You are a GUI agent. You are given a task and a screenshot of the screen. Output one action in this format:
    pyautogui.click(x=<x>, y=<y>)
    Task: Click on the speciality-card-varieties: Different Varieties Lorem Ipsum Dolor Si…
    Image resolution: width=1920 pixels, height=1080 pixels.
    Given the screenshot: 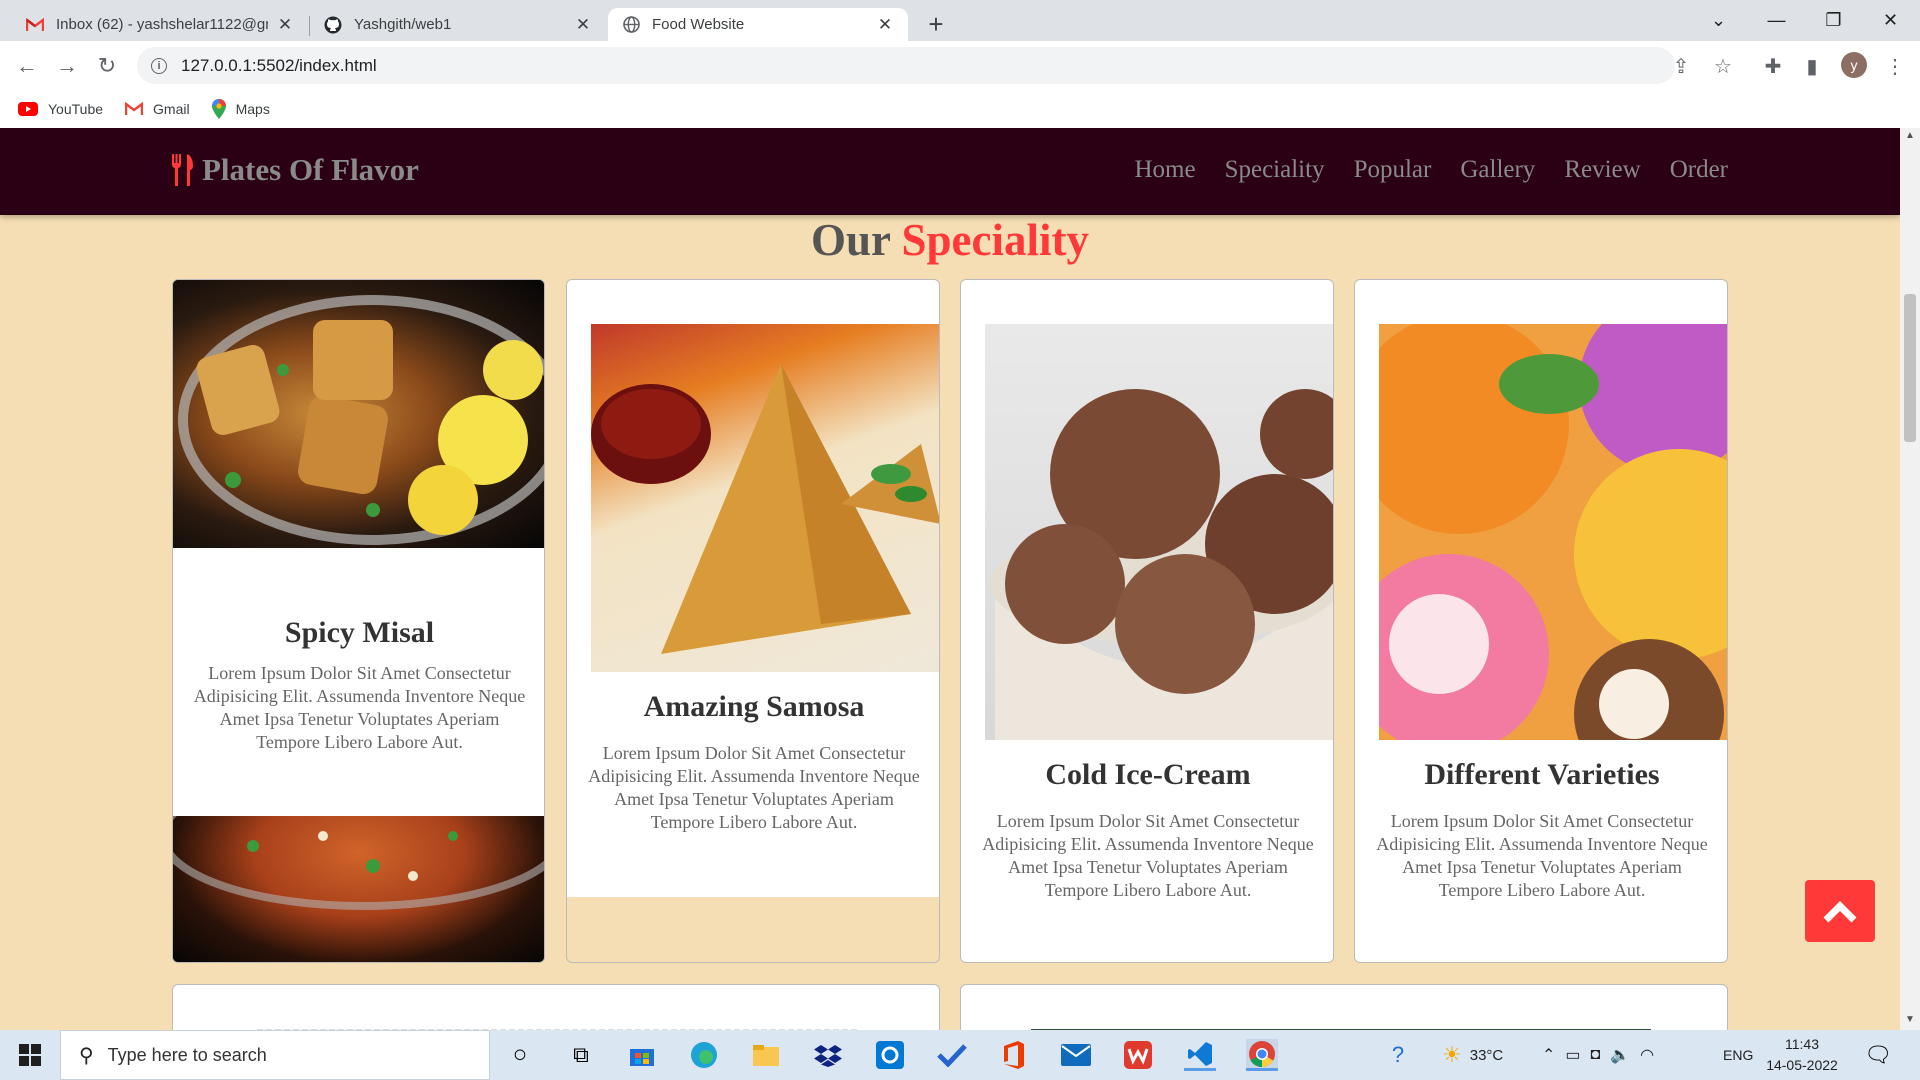 What is the action you would take?
    pyautogui.click(x=1541, y=621)
    